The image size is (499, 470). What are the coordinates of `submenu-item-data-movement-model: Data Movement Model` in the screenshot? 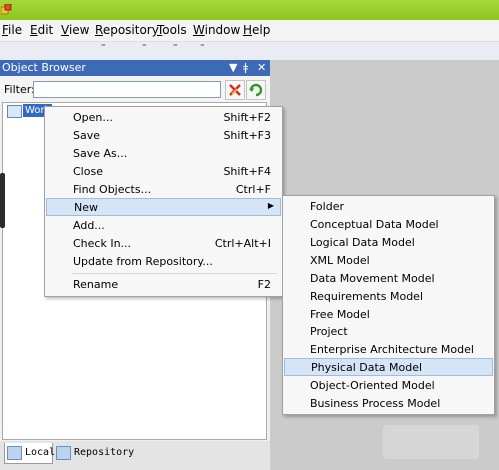 It's located at (388, 279).